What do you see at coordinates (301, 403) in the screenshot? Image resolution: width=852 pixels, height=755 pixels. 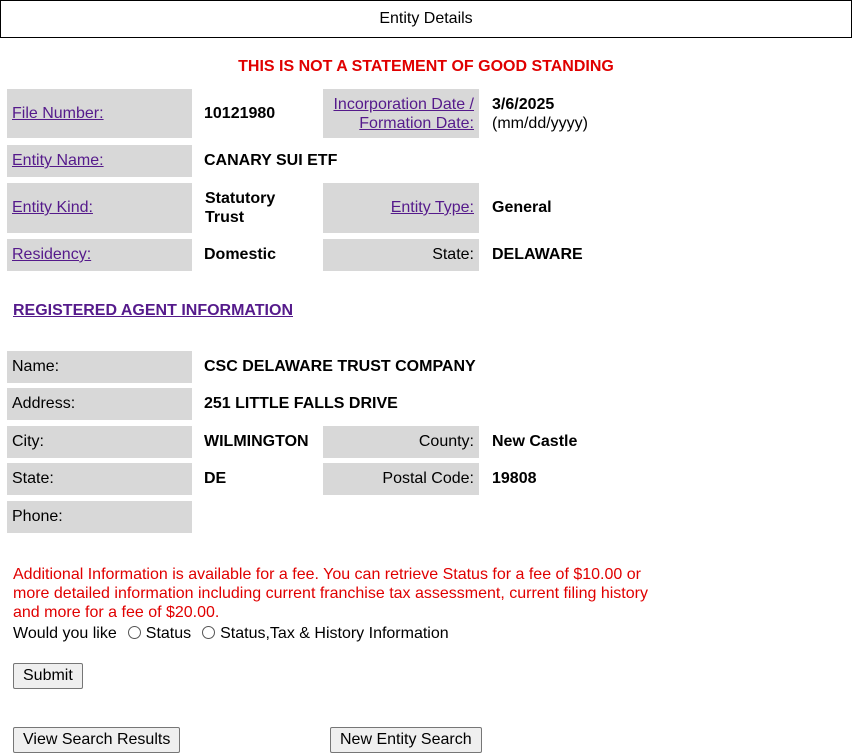 I see `agent-address-value: 251 LITTLE FALLS DRIVE` at bounding box center [301, 403].